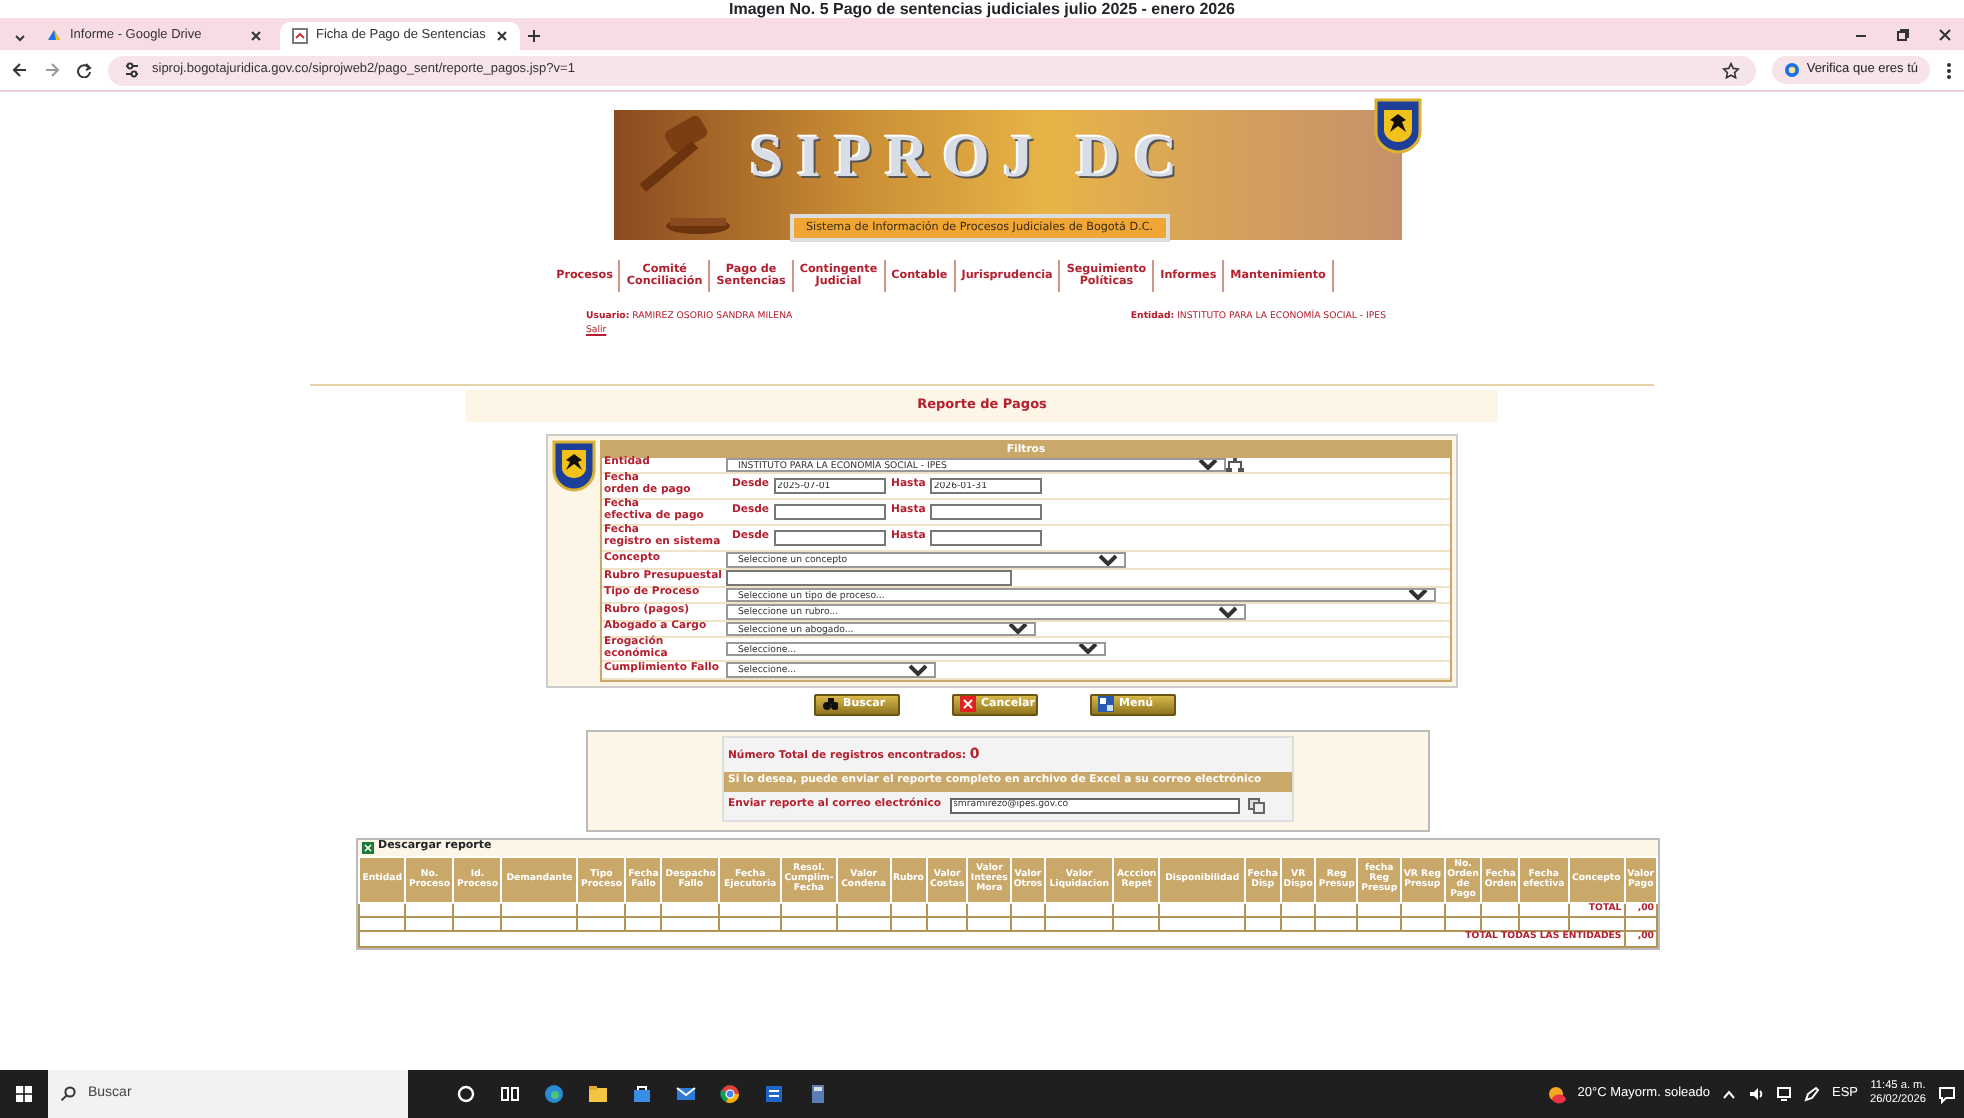 The height and width of the screenshot is (1118, 1964). Describe the element at coordinates (829, 704) in the screenshot. I see `binoculars-icon` at that location.